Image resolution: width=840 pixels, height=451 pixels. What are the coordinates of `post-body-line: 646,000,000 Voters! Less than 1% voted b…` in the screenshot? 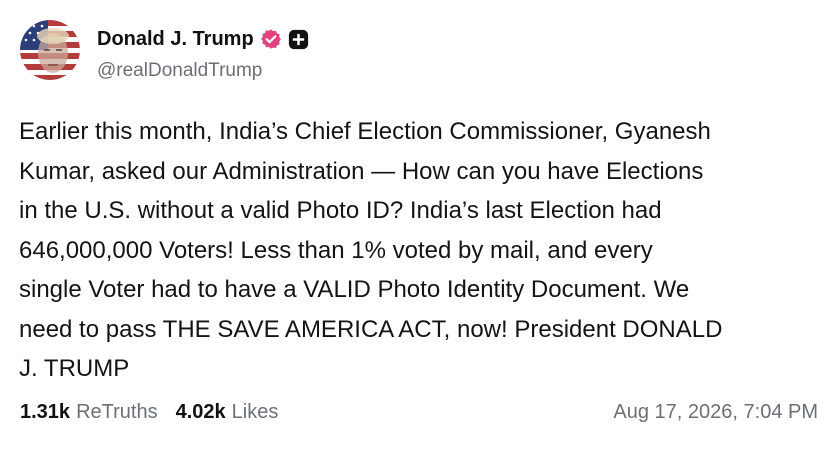 It's located at (336, 250).